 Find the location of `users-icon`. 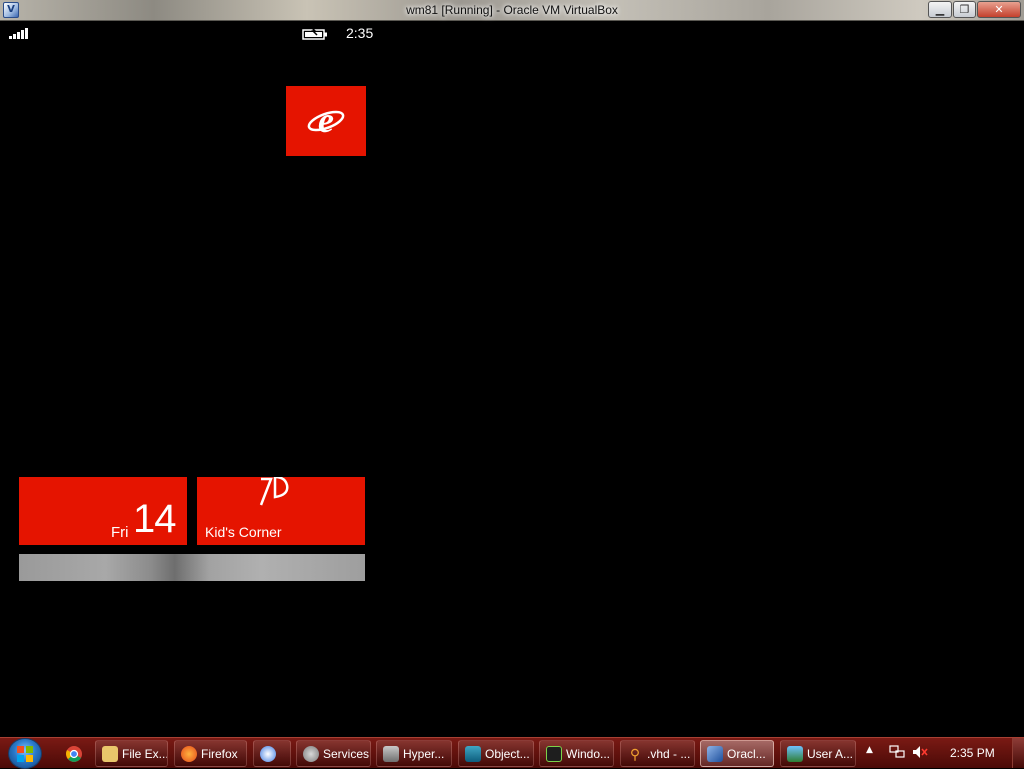

users-icon is located at coordinates (795, 753).